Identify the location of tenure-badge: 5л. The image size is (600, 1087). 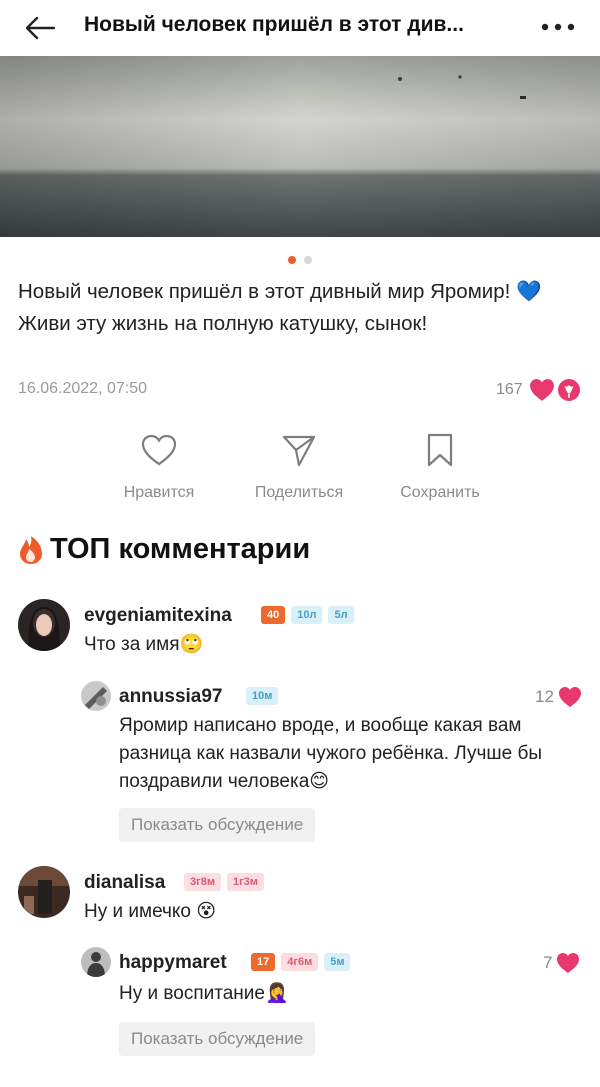
(341, 615).